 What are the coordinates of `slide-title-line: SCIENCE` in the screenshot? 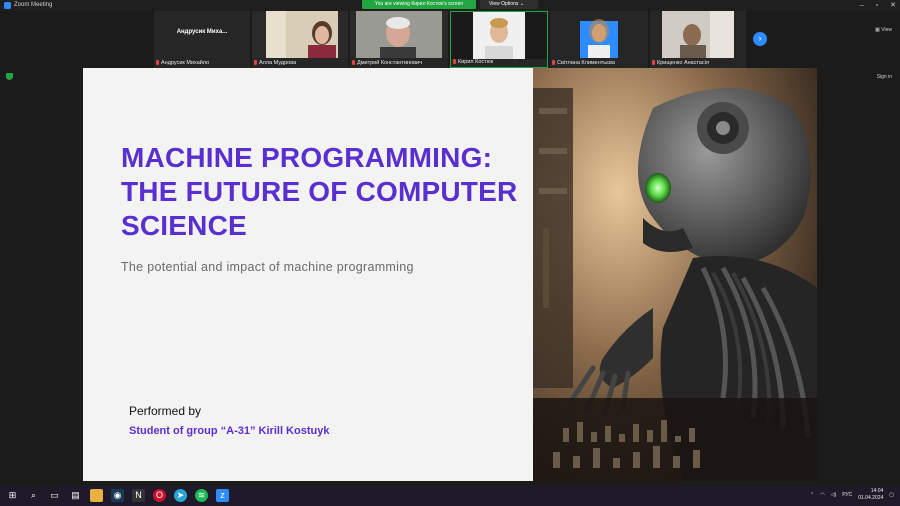 It's located at (184, 225).